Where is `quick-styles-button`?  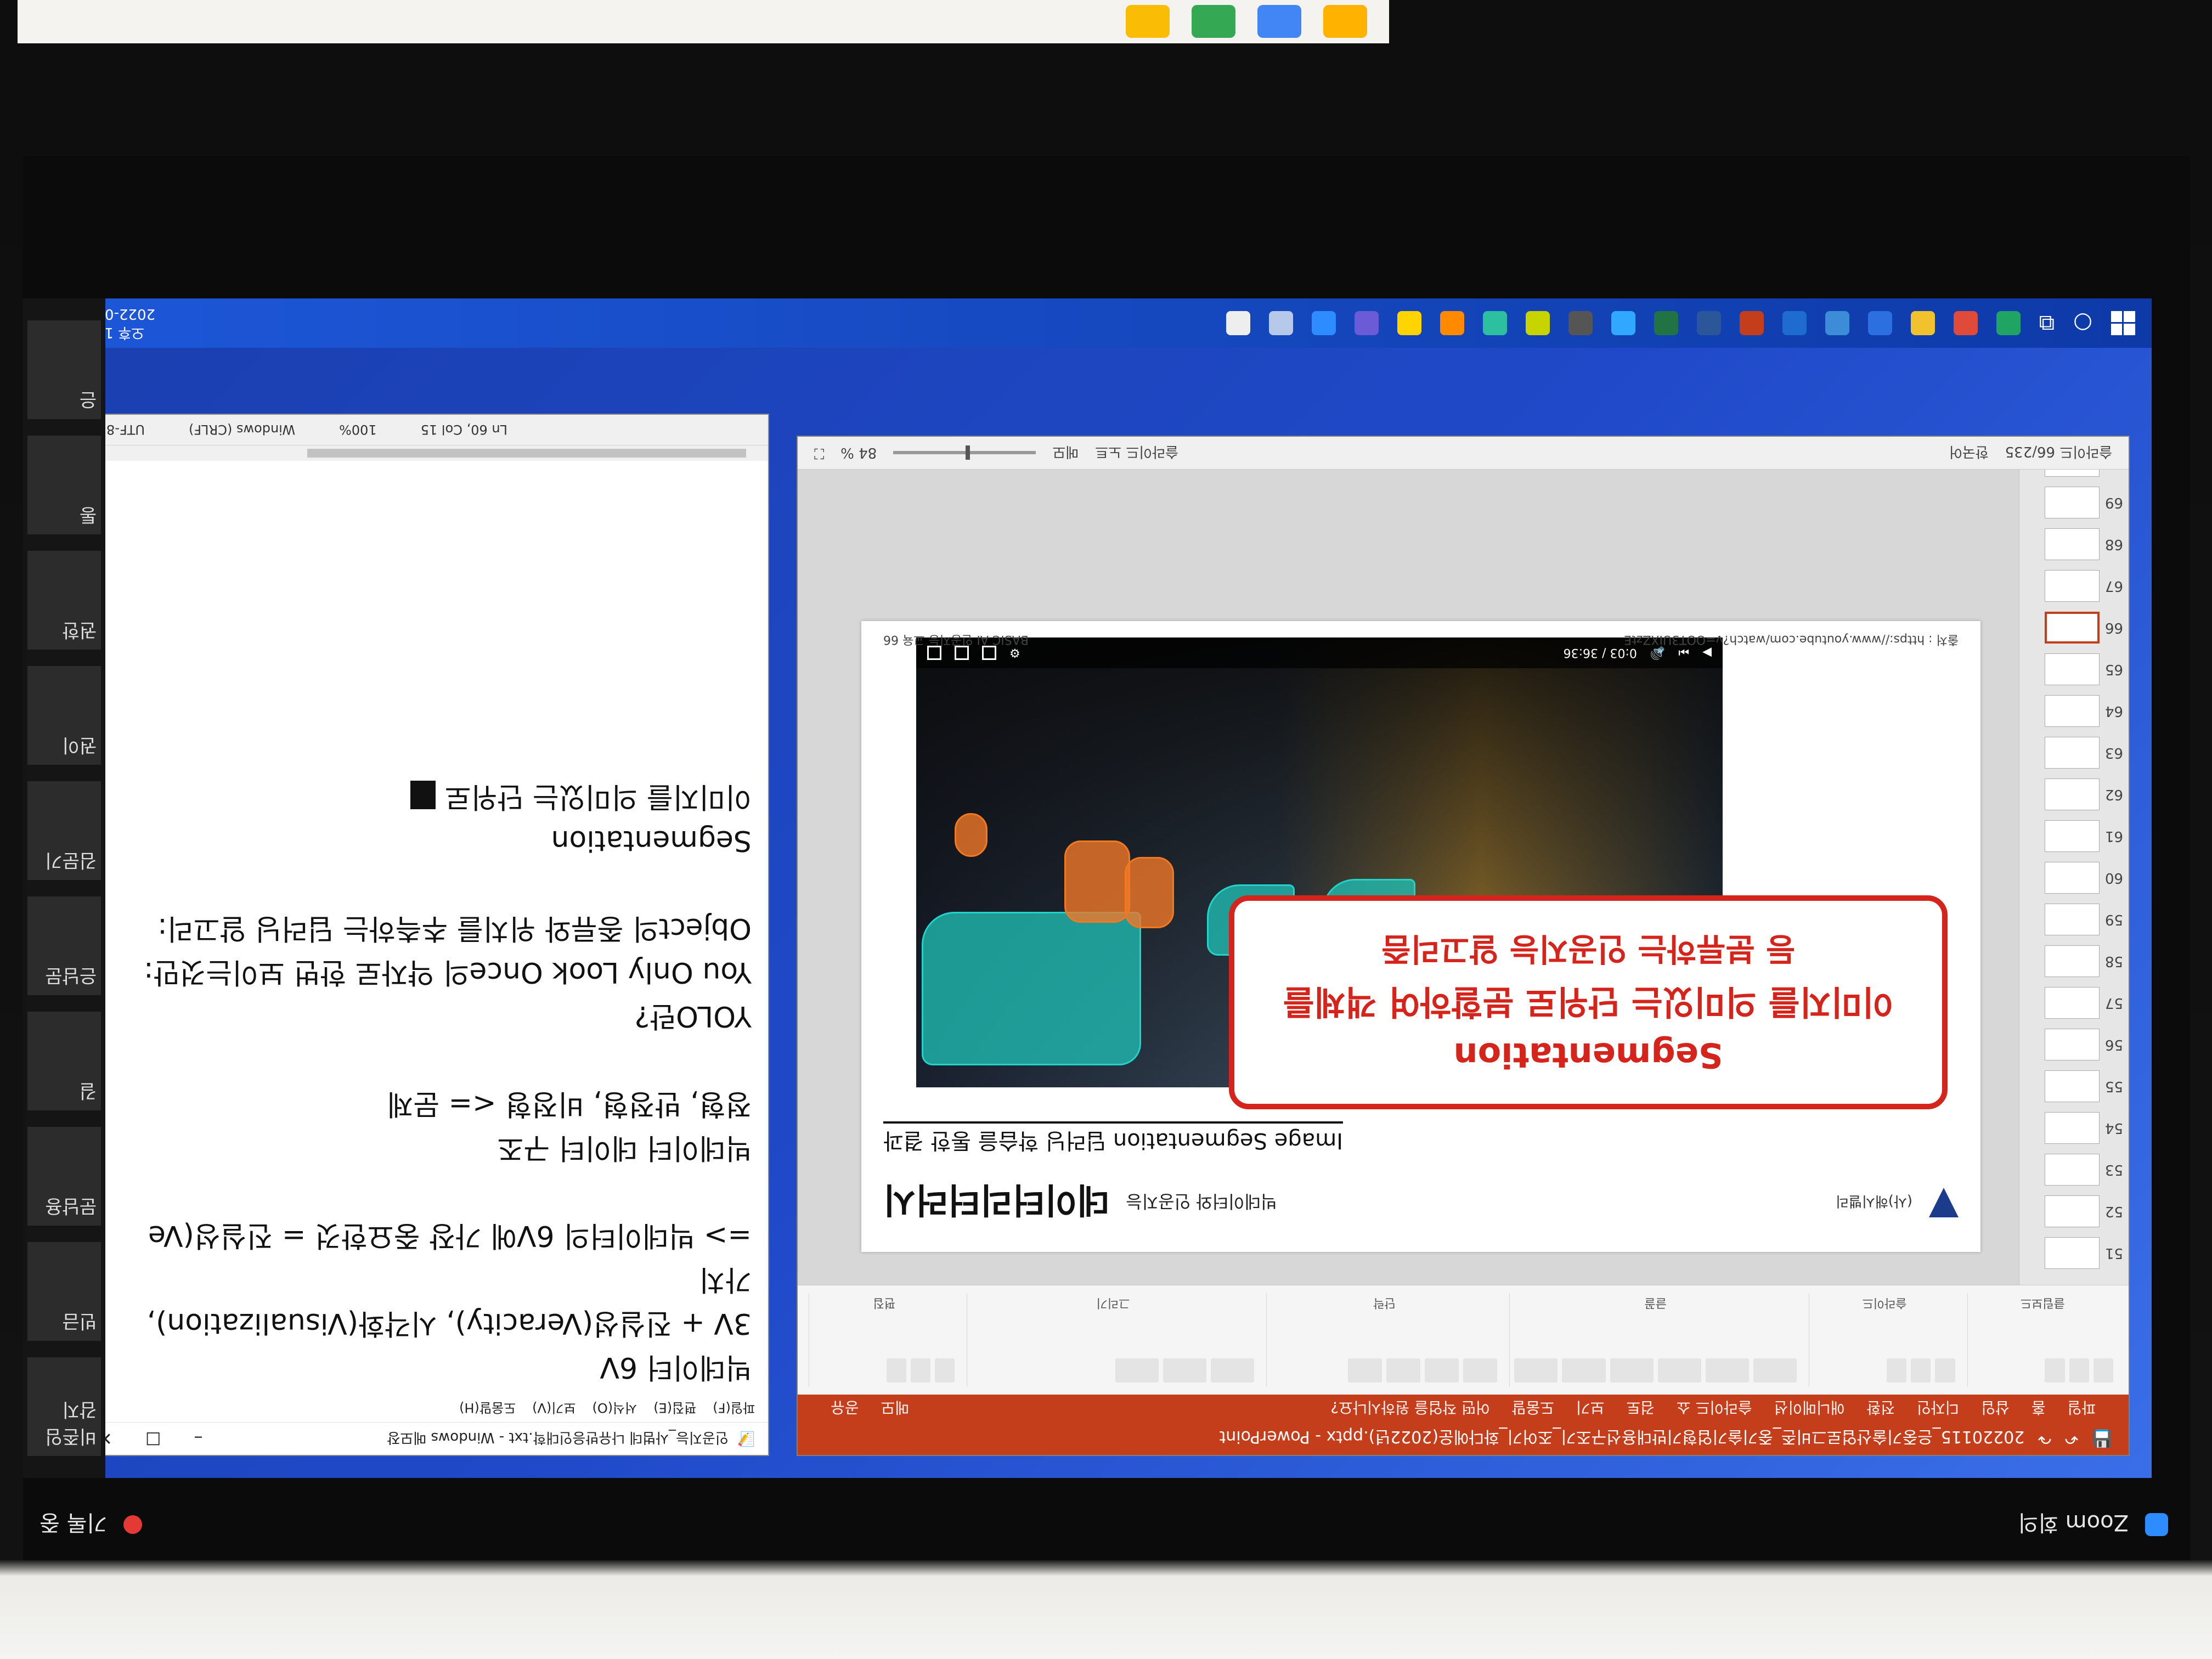 quick-styles-button is located at coordinates (1137, 1370).